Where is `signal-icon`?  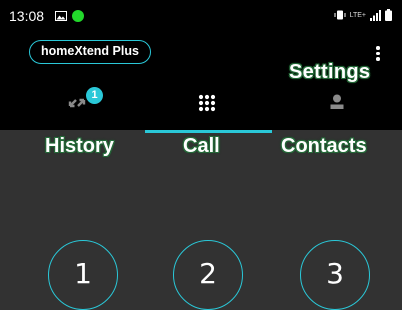 signal-icon is located at coordinates (375, 15).